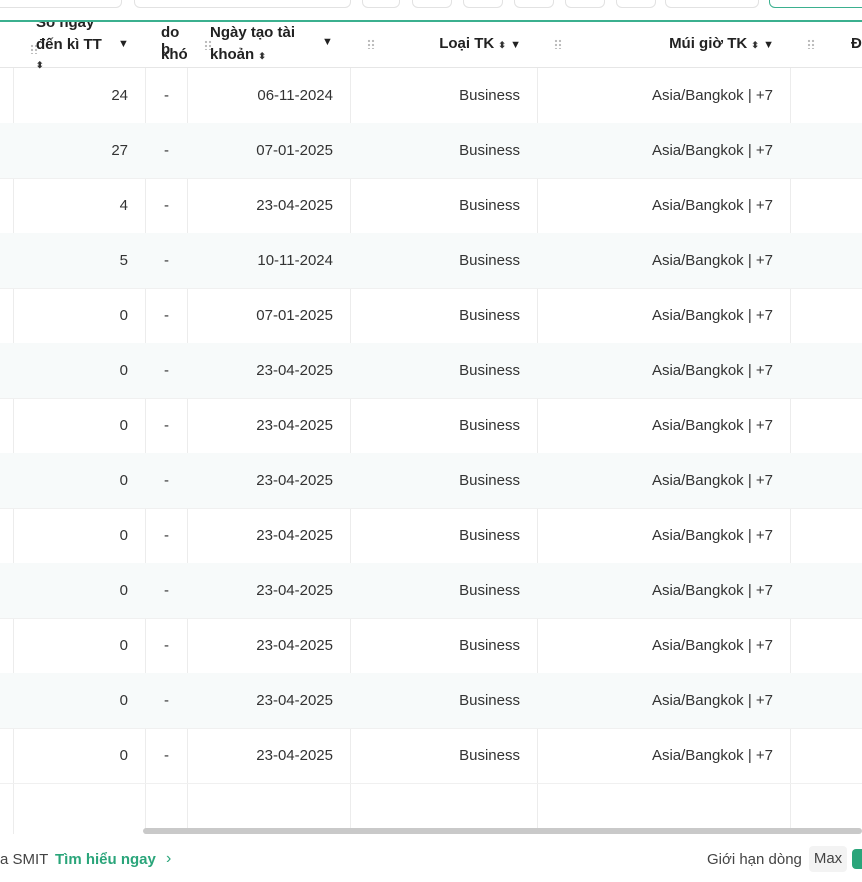 This screenshot has width=862, height=882. I want to click on table-row: 24 - 06-11-2024 Business Asia/Bangkok | +7, so click(431, 96).